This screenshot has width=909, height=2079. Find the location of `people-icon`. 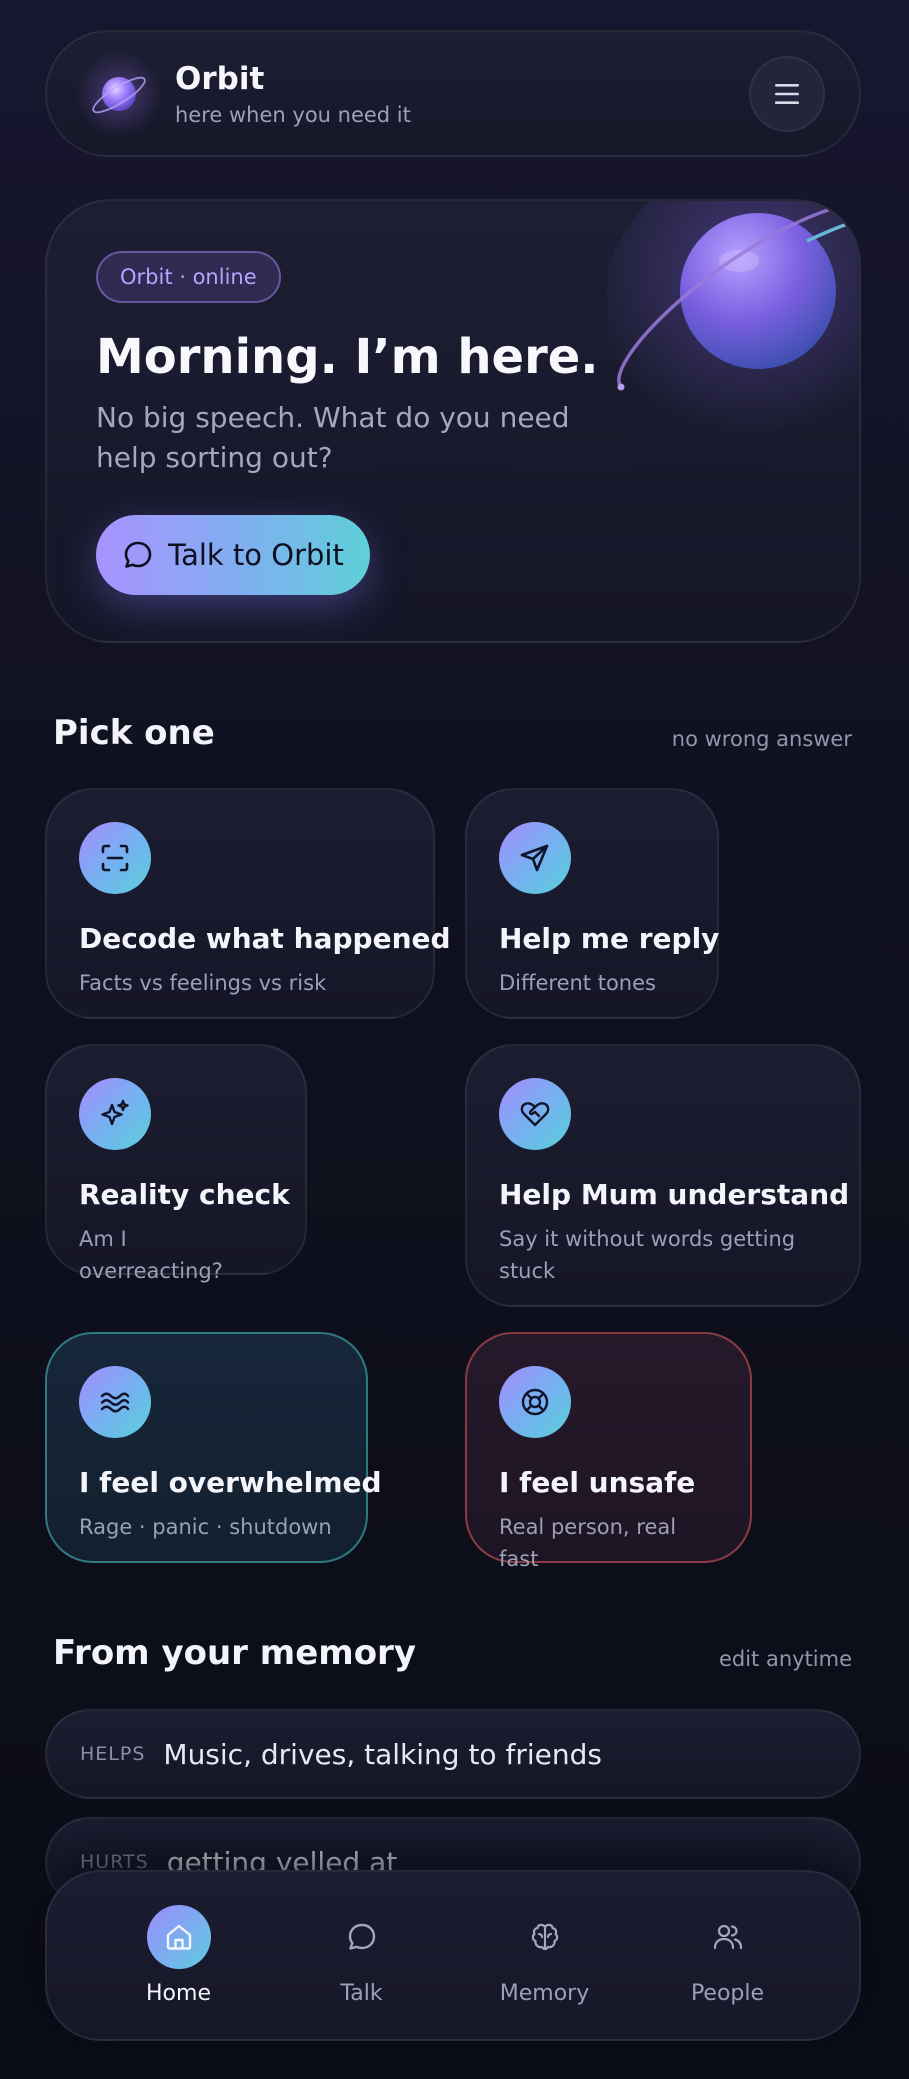

people-icon is located at coordinates (728, 1937).